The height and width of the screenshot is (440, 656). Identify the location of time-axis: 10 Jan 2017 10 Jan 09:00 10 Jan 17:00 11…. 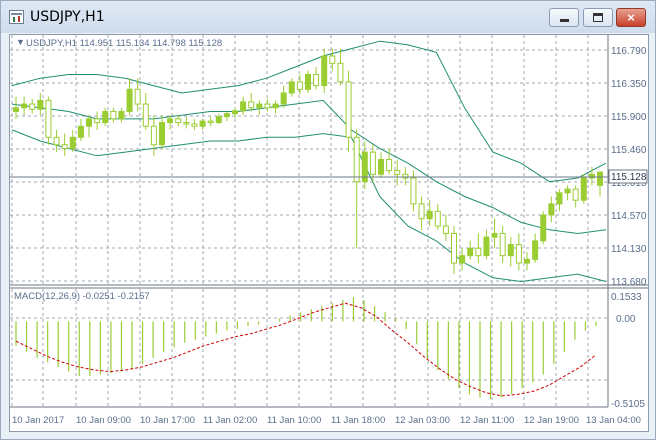
(326, 420).